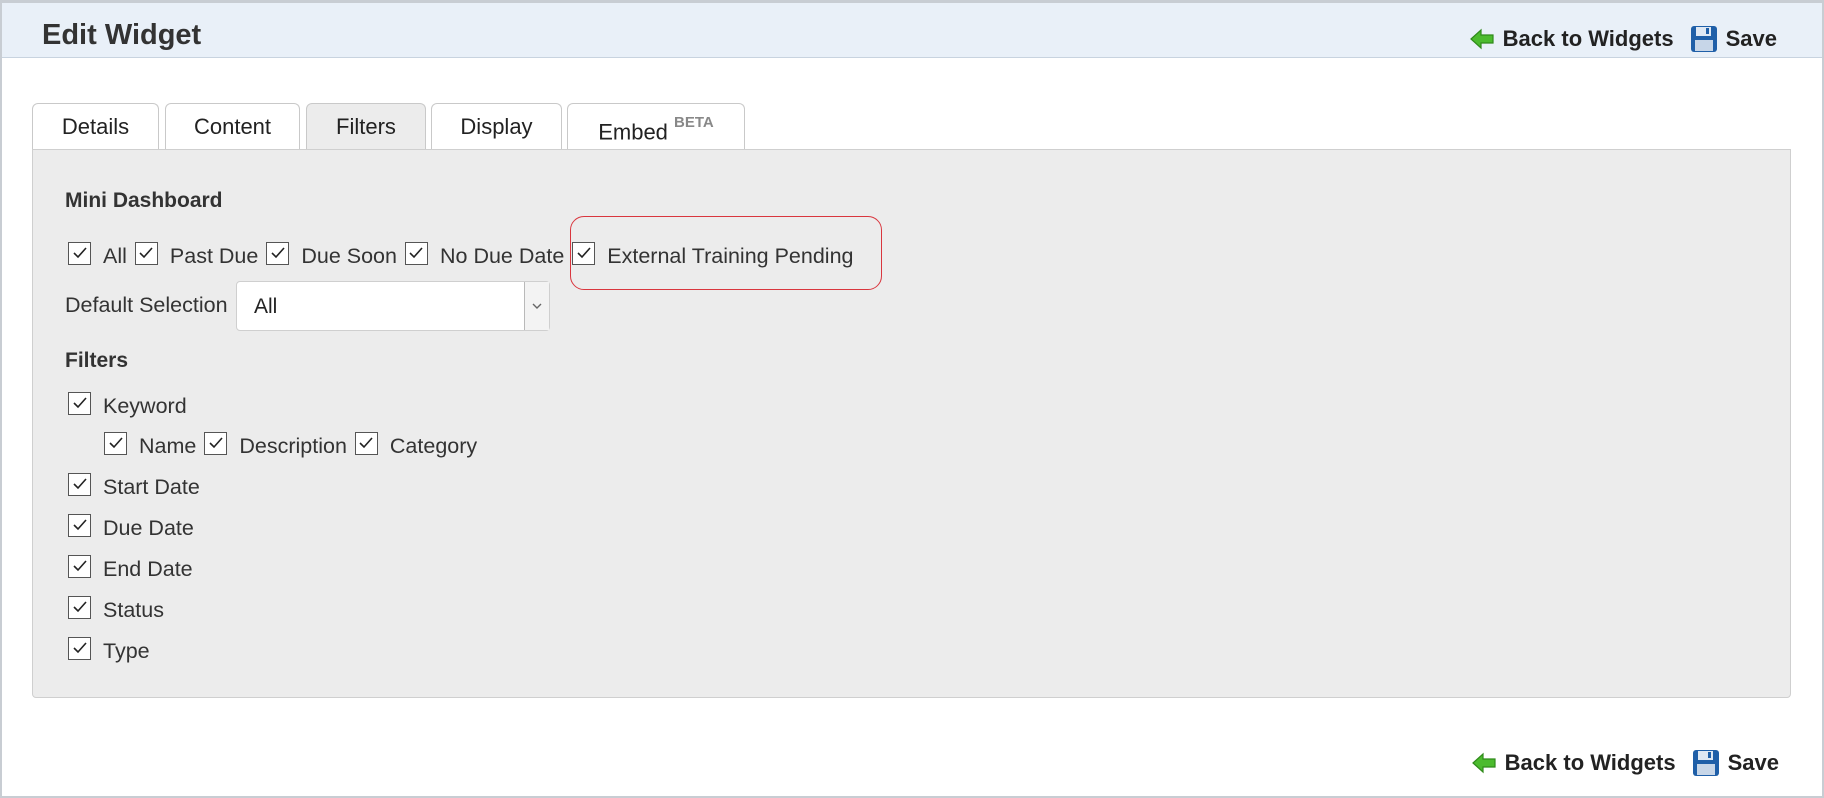 The width and height of the screenshot is (1824, 798). What do you see at coordinates (148, 568) in the screenshot?
I see `filter-end-date-label: End Date` at bounding box center [148, 568].